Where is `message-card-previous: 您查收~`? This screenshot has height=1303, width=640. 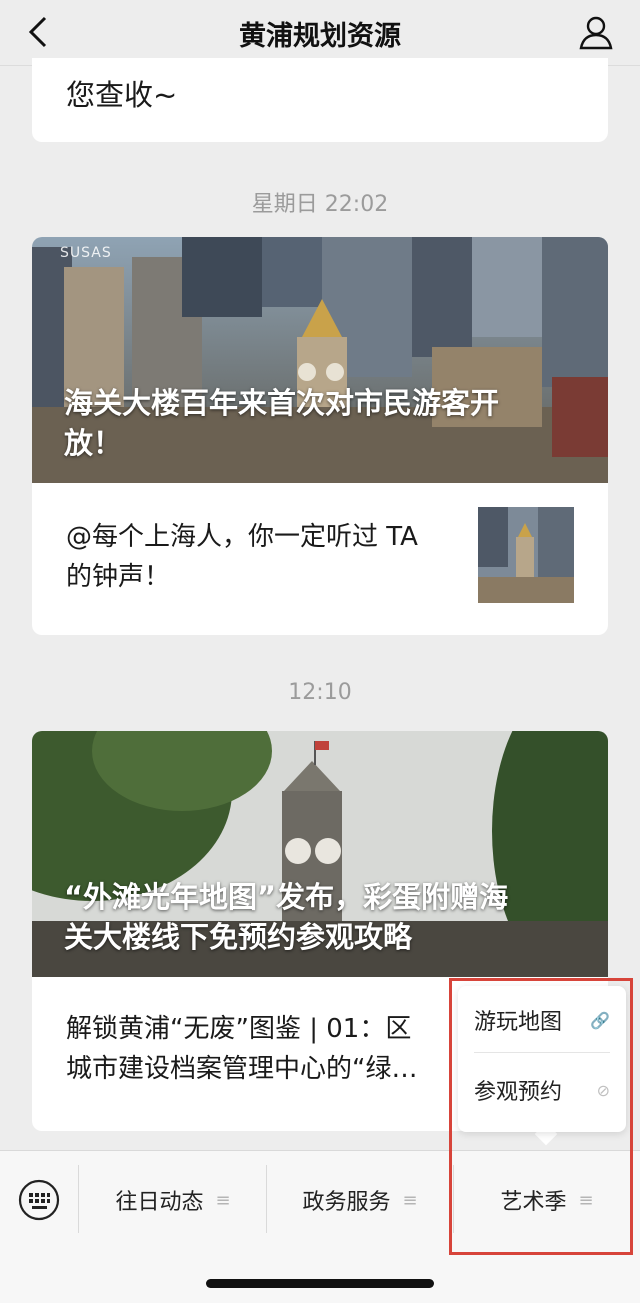
message-card-previous: 您查收~ is located at coordinates (320, 100).